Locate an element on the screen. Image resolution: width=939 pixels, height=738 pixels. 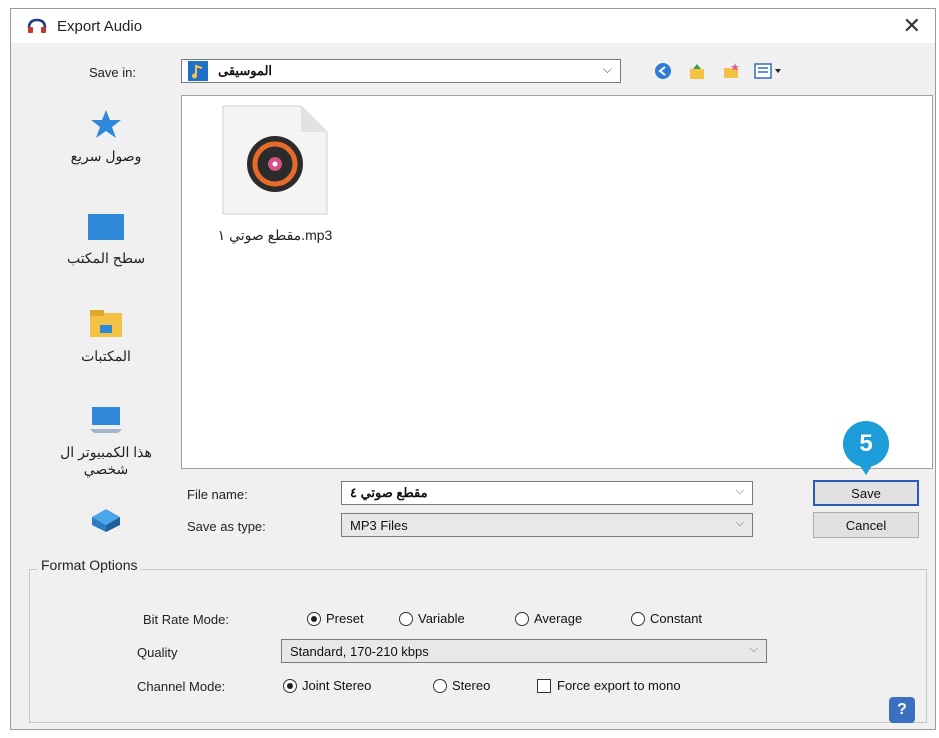
back-icon is located at coordinates (663, 71).